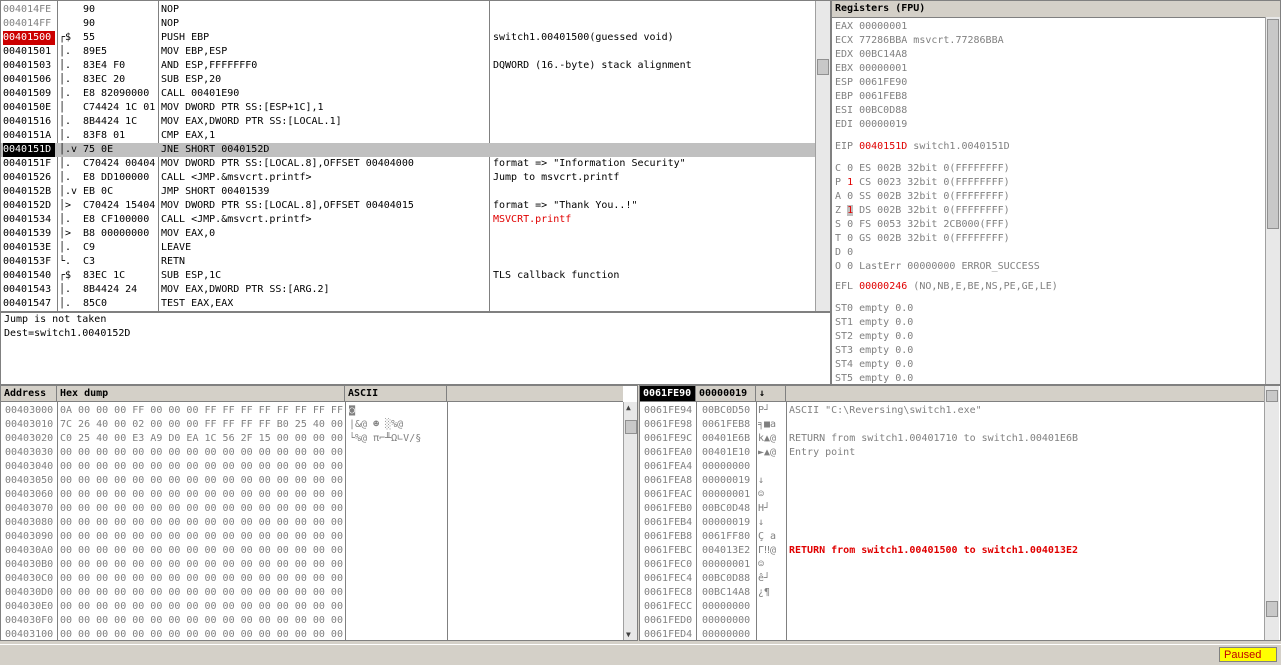 This screenshot has height=665, width=1281. What do you see at coordinates (408, 94) in the screenshot?
I see `disasm-row: 00401509 │. E8 82090000 CALL 00401E90` at bounding box center [408, 94].